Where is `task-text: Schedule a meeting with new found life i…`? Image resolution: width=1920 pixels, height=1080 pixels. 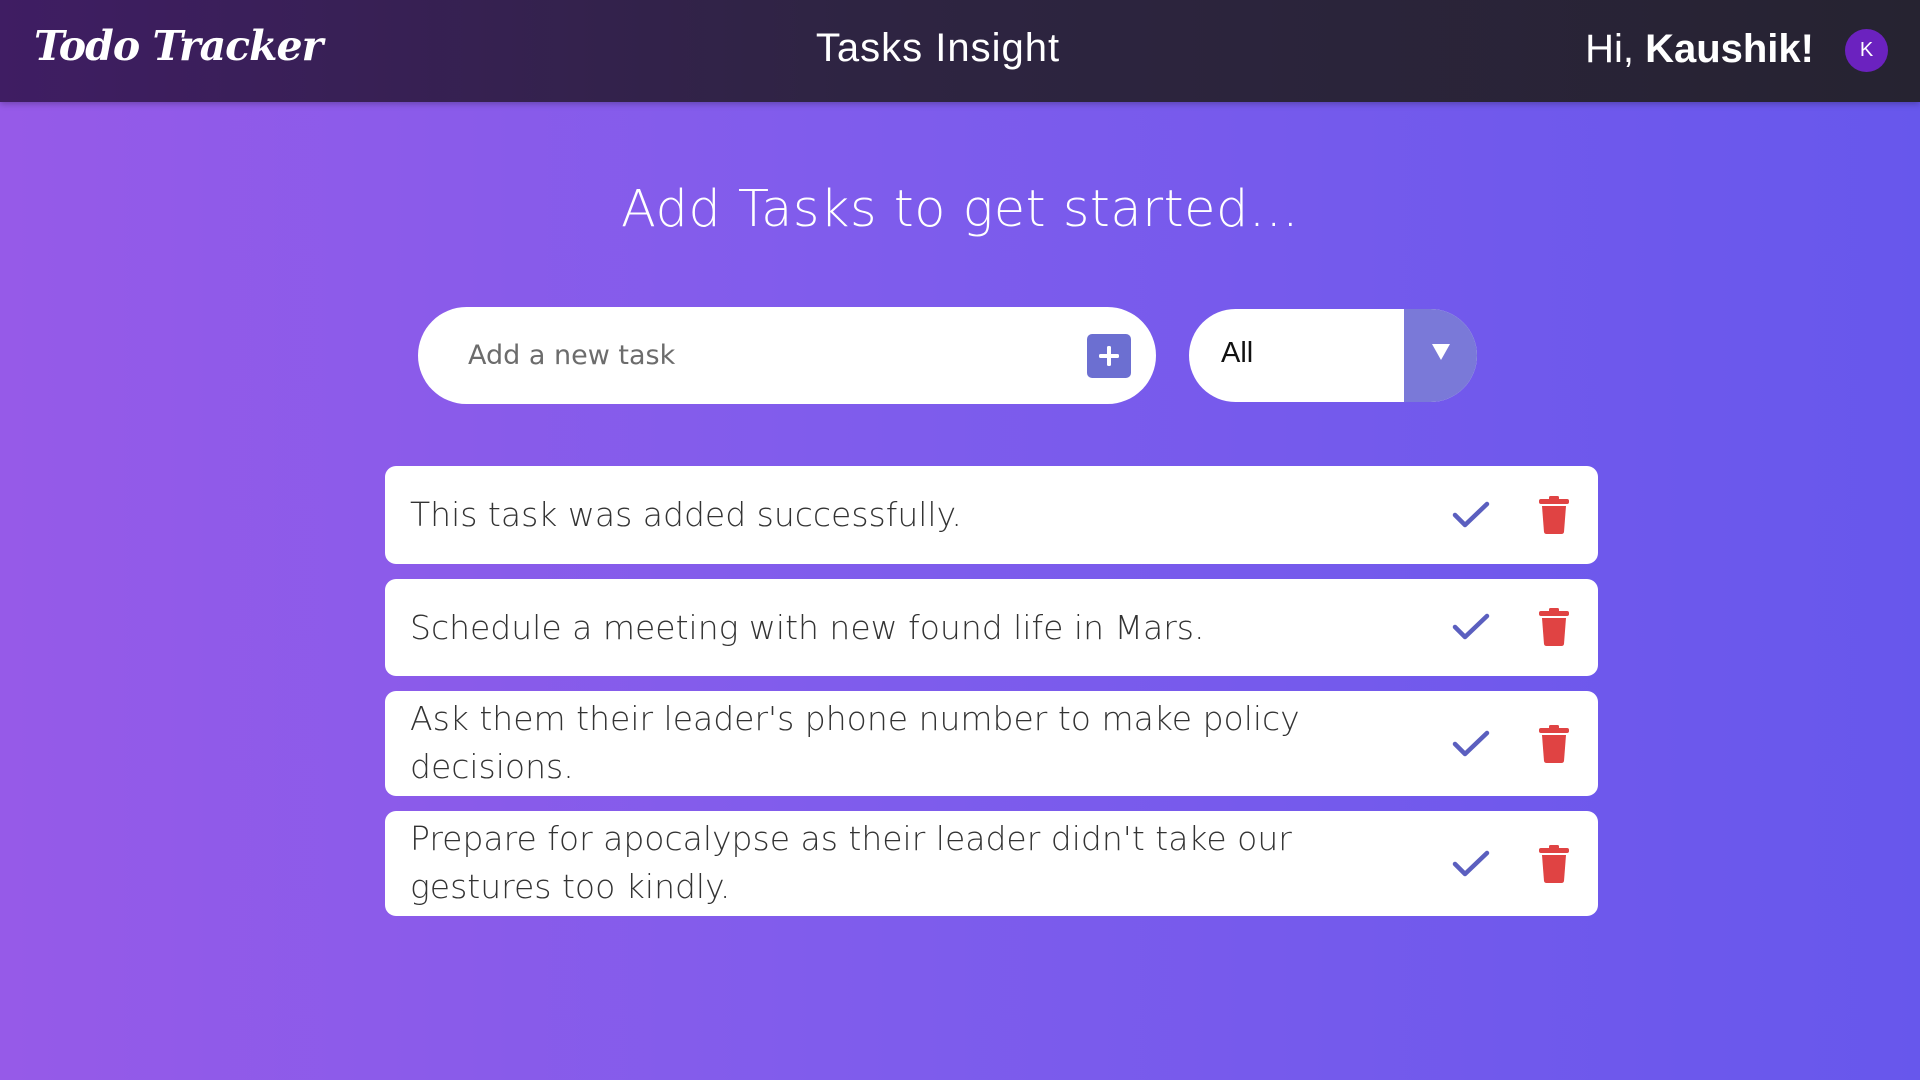 task-text: Schedule a meeting with new found life i… is located at coordinates (807, 627).